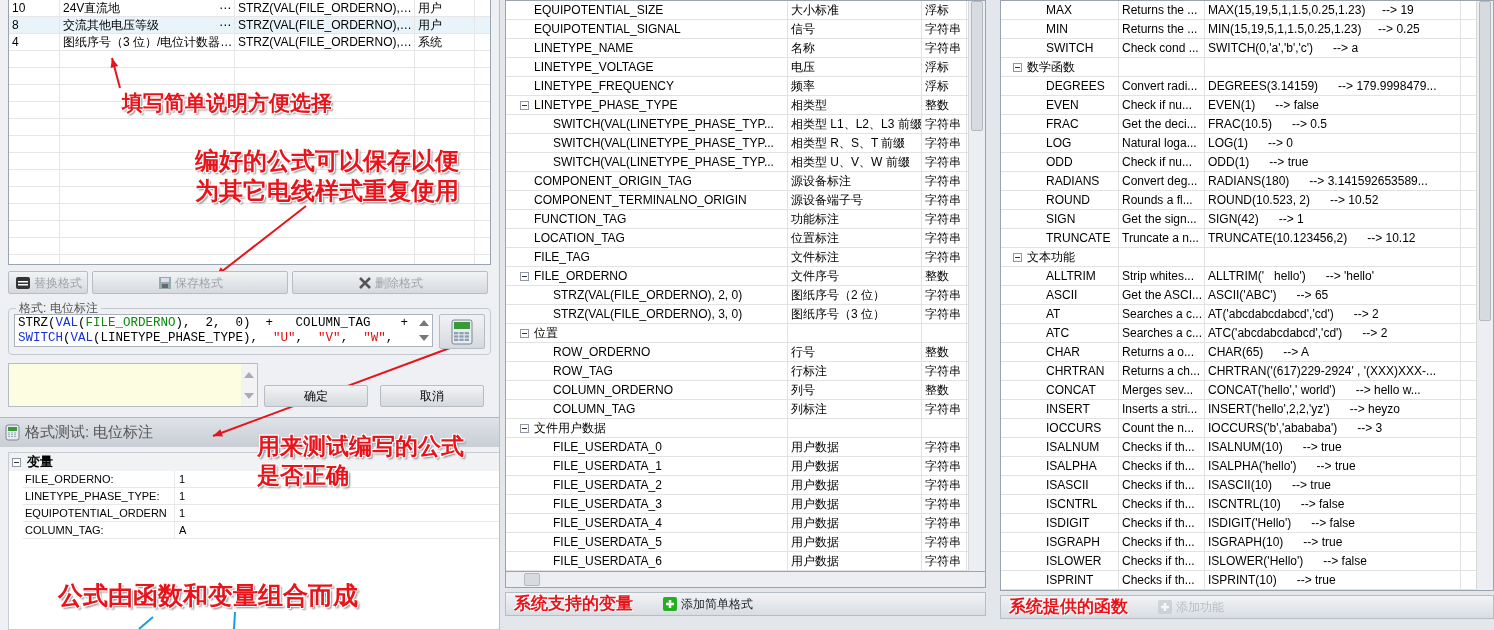 This screenshot has height=630, width=1494. What do you see at coordinates (803, 29) in the screenshot?
I see `description-text: 信号` at bounding box center [803, 29].